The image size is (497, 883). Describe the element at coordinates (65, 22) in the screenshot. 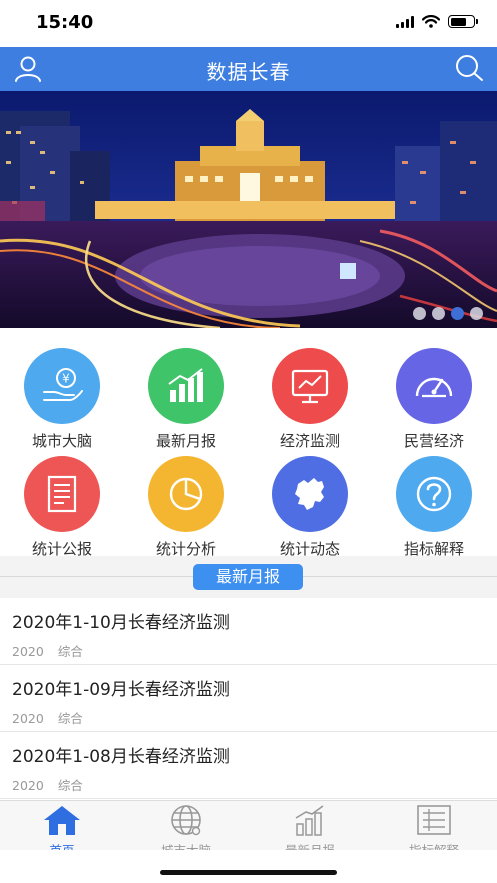

I see `status-time: 15:40` at that location.